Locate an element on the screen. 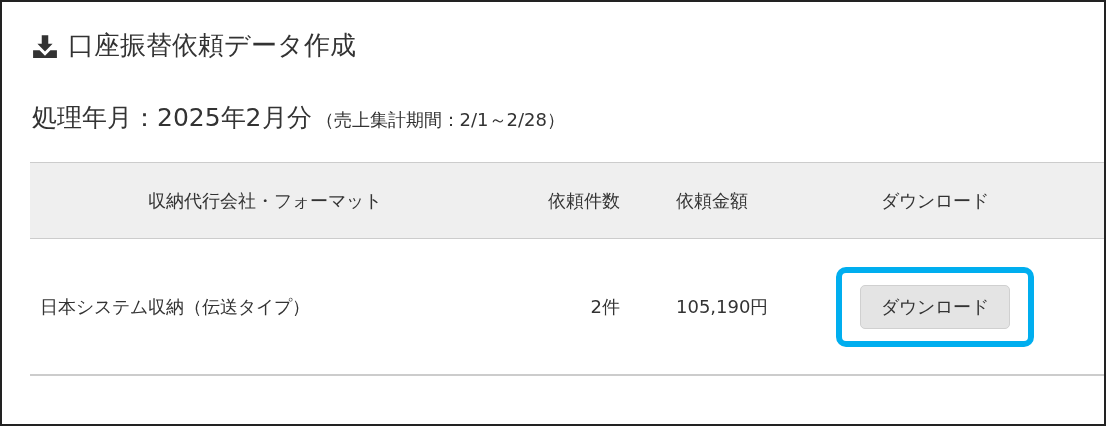 Image resolution: width=1110 pixels, height=430 pixels. period-label: 処理年月：2025年2月分 is located at coordinates (172, 118).